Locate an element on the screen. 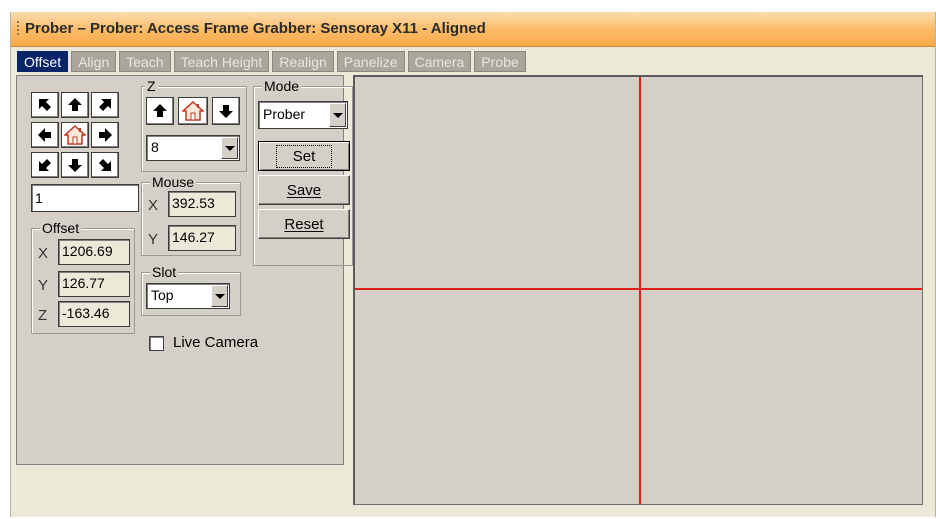 Image resolution: width=936 pixels, height=519 pixels. grip-icon is located at coordinates (18, 29).